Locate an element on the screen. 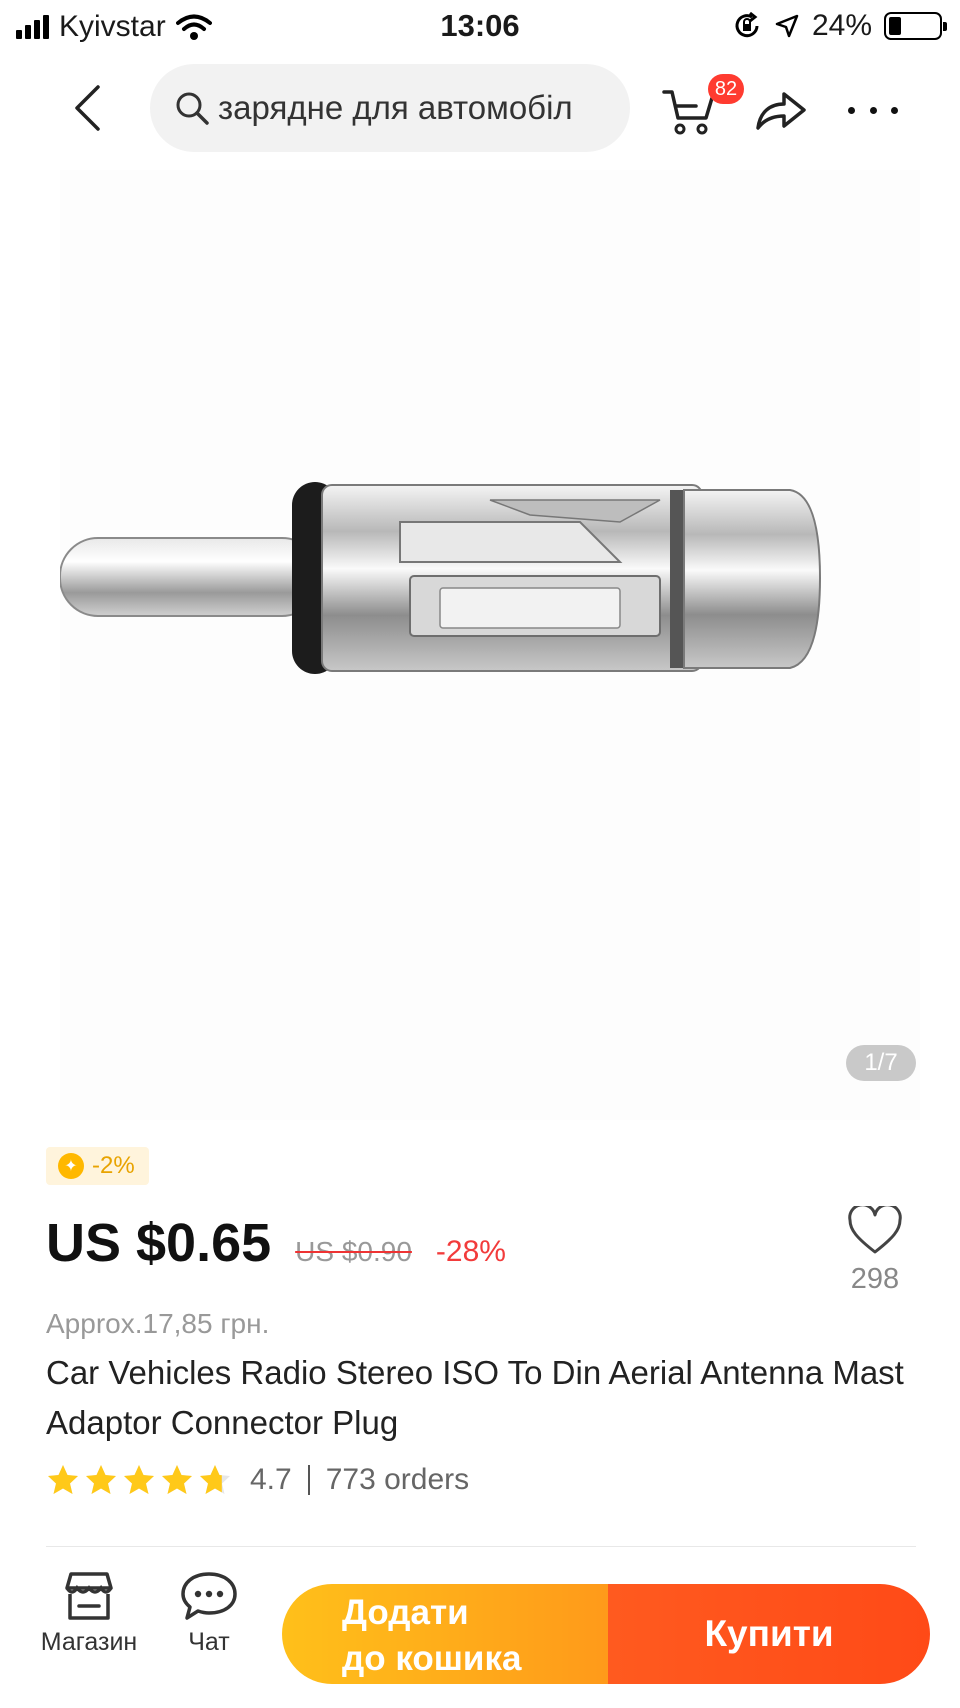 The image size is (960, 1708). approx-local-price: Approx.17,85 грн. is located at coordinates (158, 1323).